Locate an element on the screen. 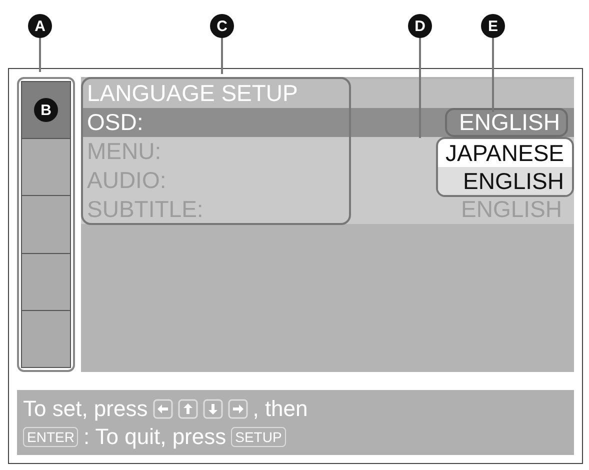 The image size is (589, 470). left-arrow-key-icon is located at coordinates (162, 408).